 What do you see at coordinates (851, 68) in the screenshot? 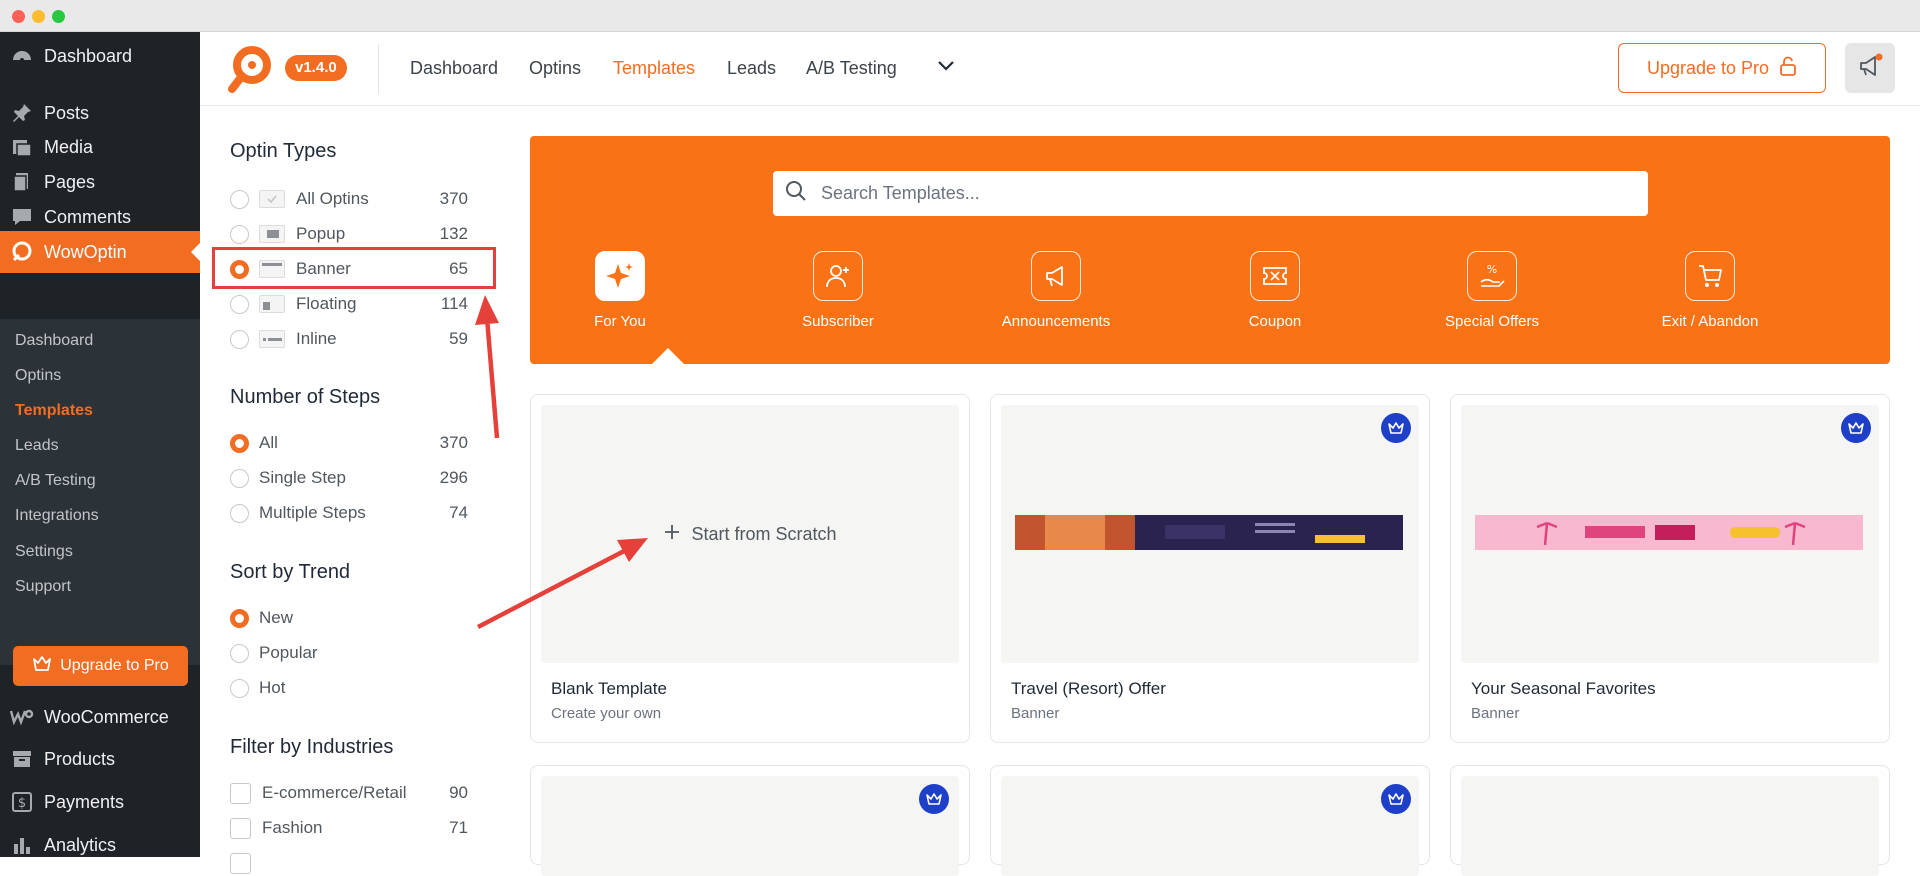
I see `nav-ab-testing: A/B Testing` at bounding box center [851, 68].